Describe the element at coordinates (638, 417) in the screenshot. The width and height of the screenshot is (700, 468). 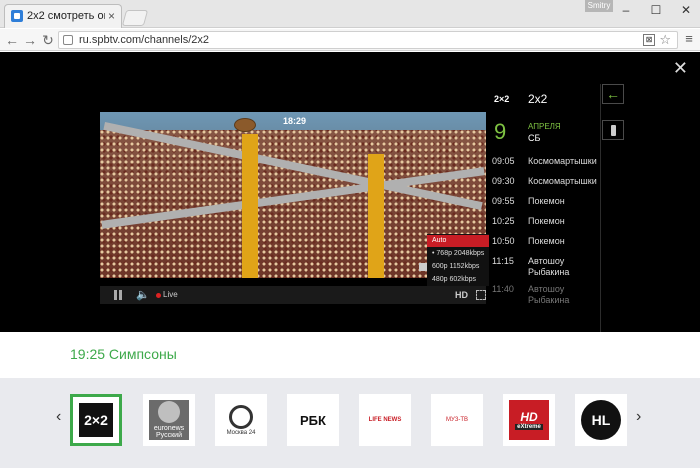
I see `channel-next-icon: ›` at that location.